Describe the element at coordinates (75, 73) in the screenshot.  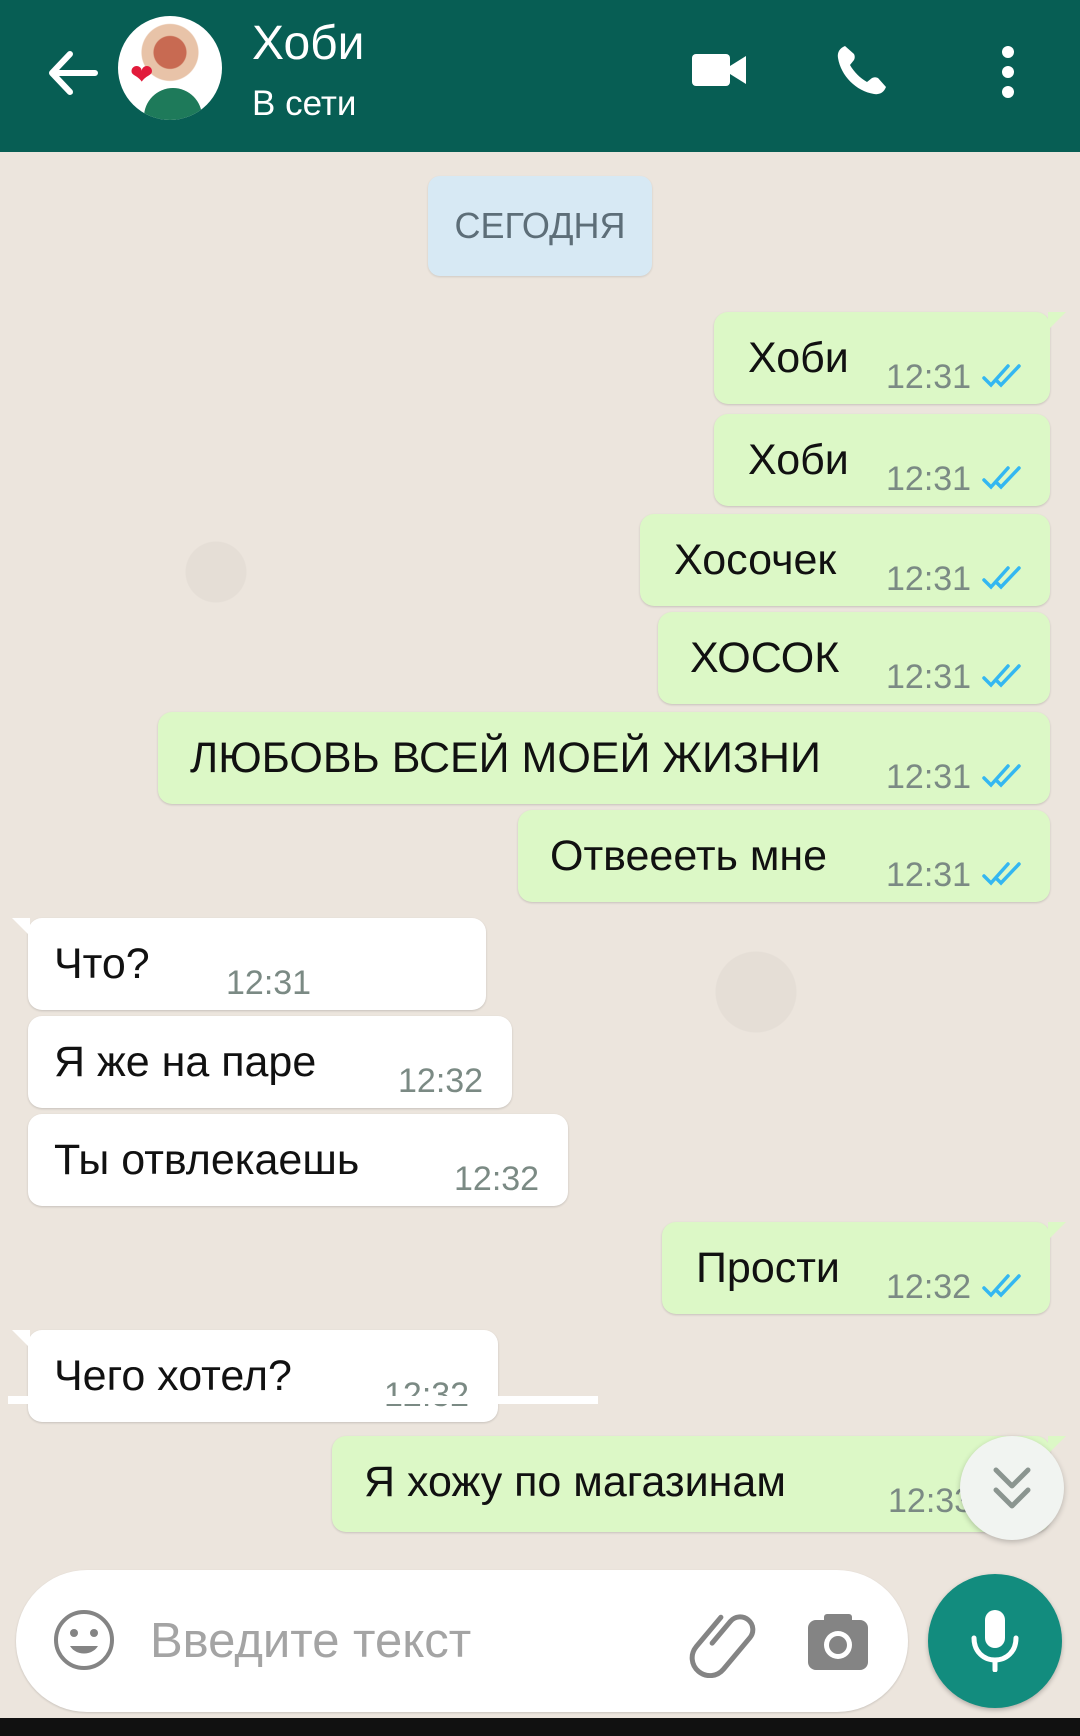
I see `arrow-left-icon` at that location.